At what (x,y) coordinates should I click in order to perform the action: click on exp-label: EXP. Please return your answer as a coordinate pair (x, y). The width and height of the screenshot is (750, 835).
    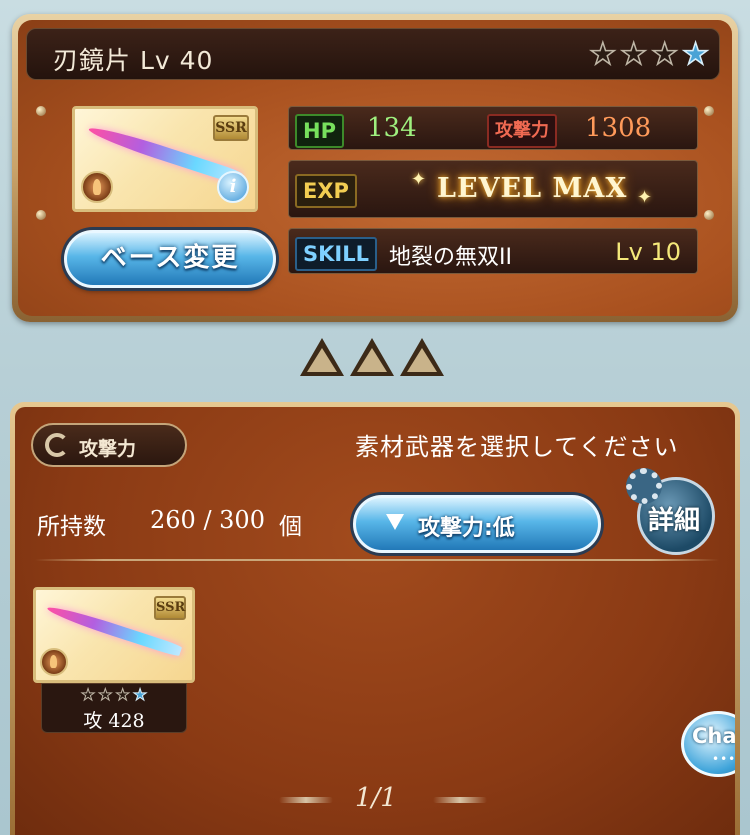
    Looking at the image, I should click on (326, 191).